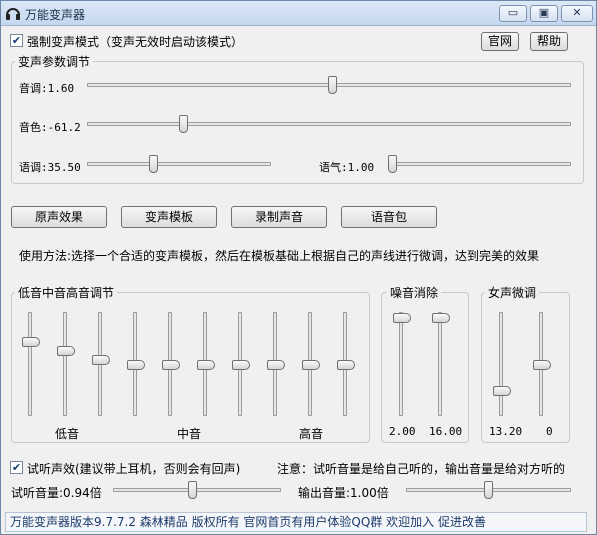 This screenshot has width=597, height=535. Describe the element at coordinates (311, 365) in the screenshot. I see `eq-band-9-thumb` at that location.